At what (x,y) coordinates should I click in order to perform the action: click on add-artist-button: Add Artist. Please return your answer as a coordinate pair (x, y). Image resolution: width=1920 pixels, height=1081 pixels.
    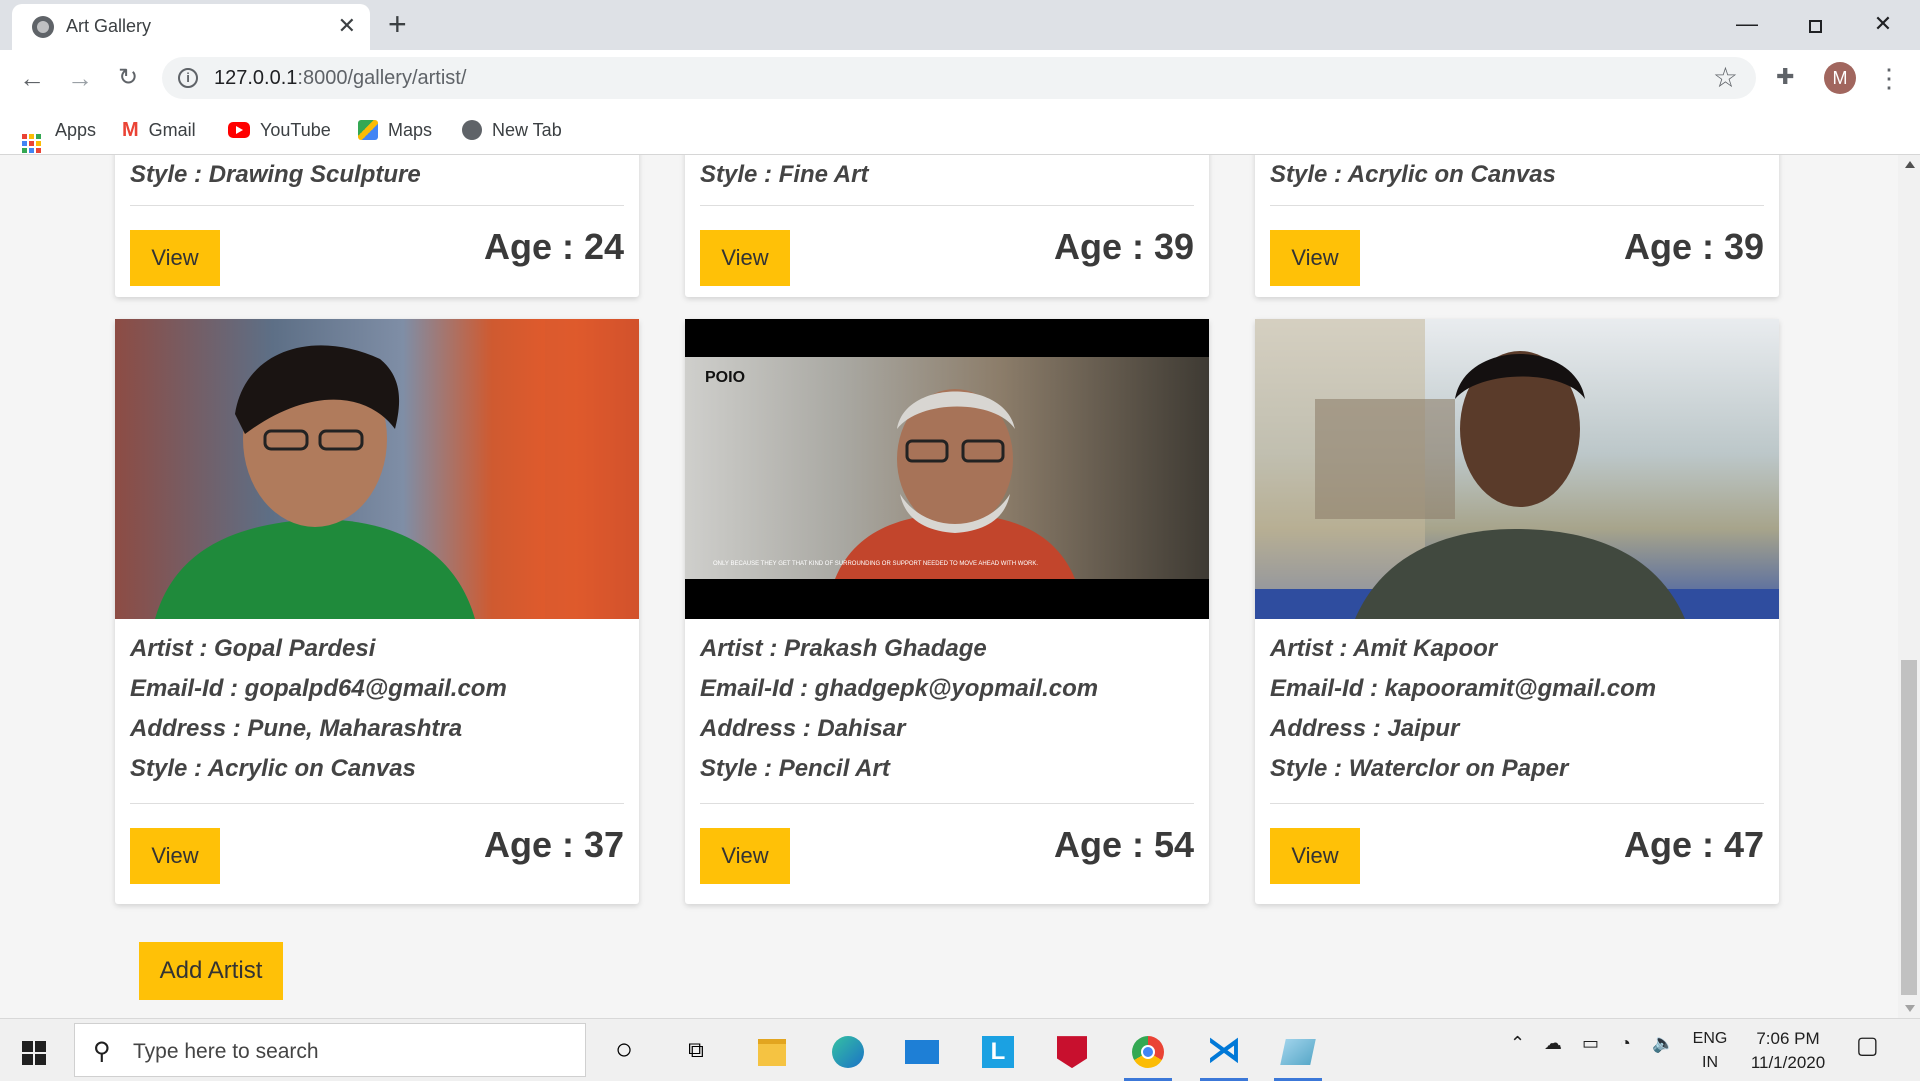
    Looking at the image, I should click on (211, 971).